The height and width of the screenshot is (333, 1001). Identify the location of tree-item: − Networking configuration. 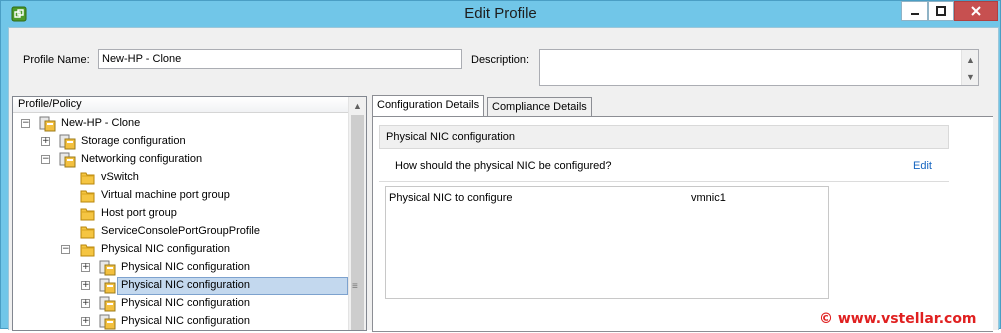
(181, 160).